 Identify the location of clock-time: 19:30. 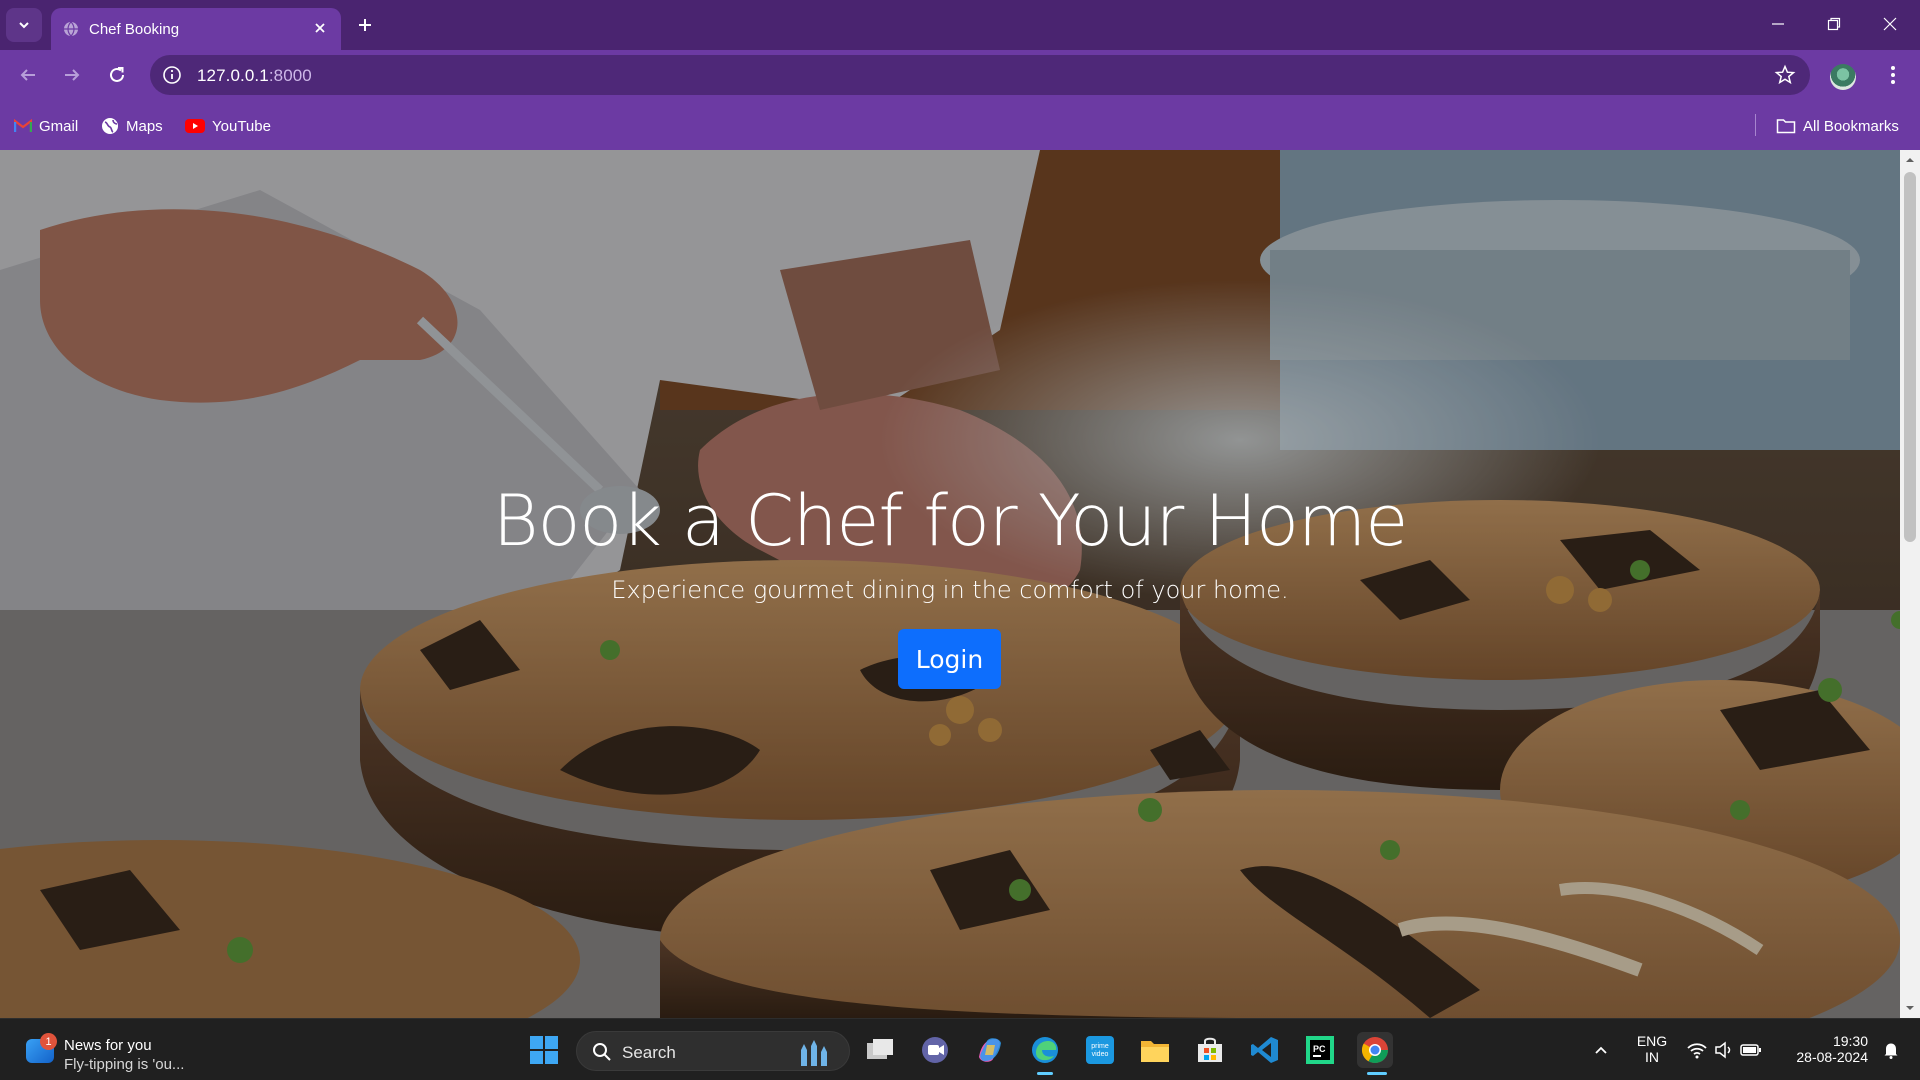
(1850, 1041).